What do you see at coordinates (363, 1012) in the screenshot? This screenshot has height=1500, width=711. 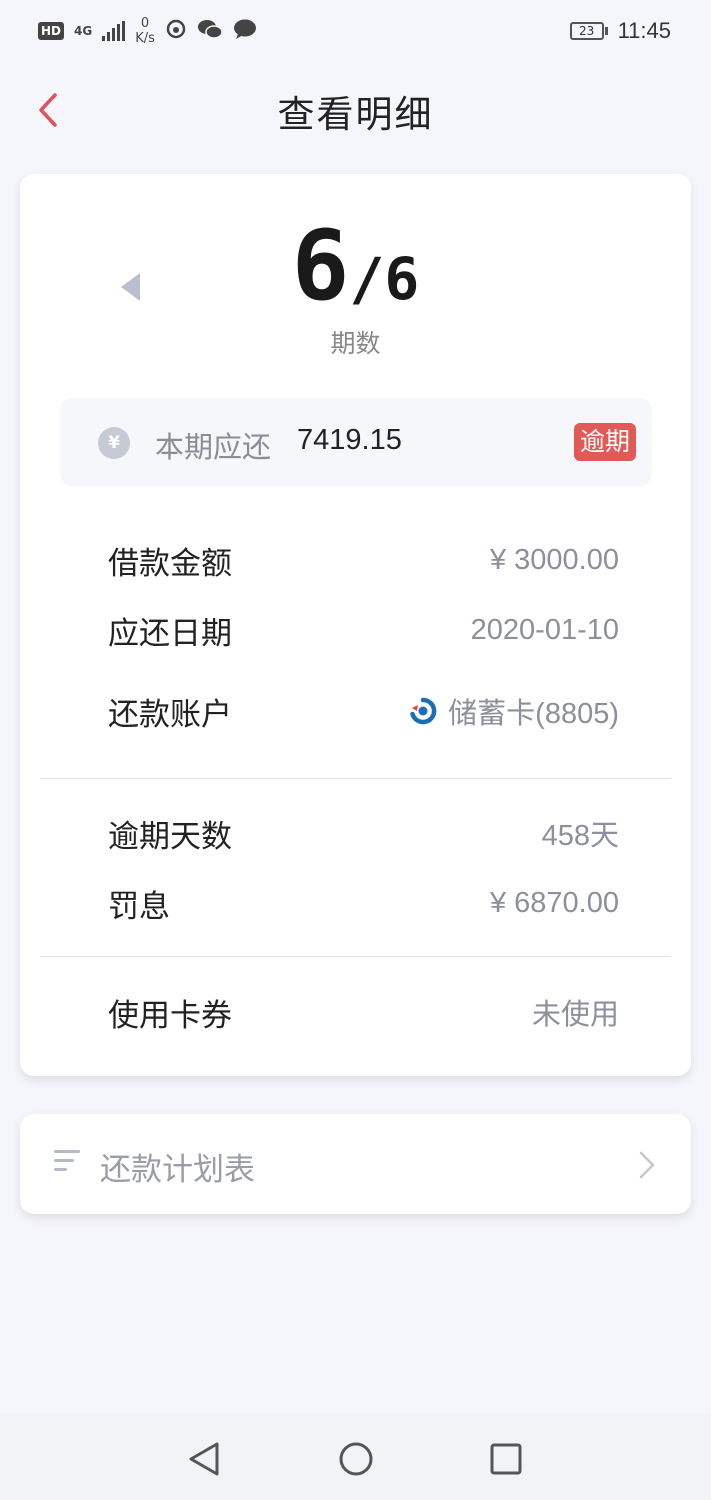 I see `coupon-row: 使用卡券 未使用` at bounding box center [363, 1012].